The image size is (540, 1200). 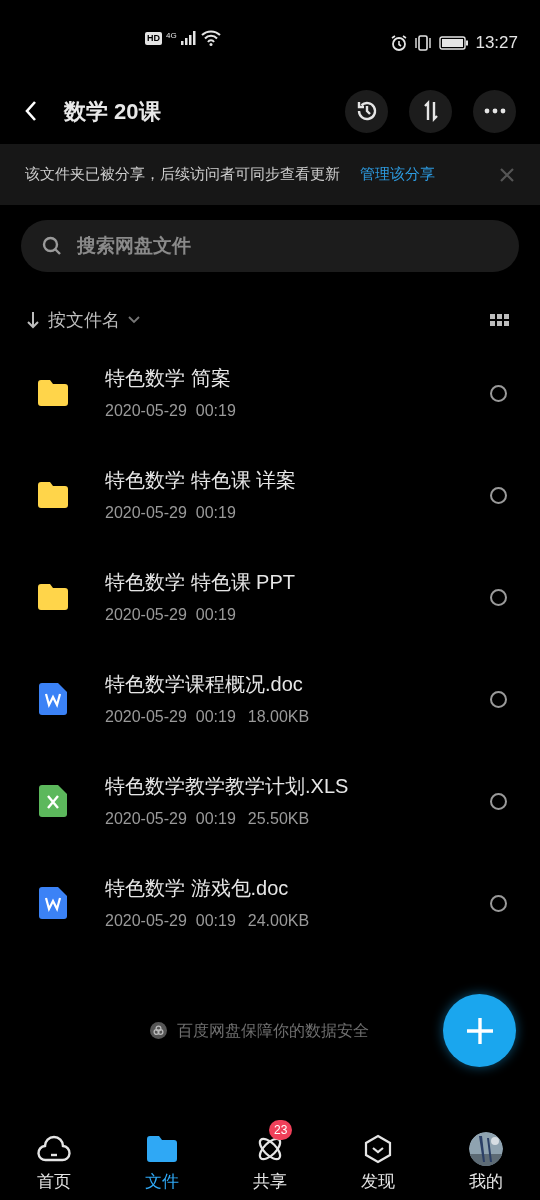 I want to click on alarm-icon, so click(x=399, y=42).